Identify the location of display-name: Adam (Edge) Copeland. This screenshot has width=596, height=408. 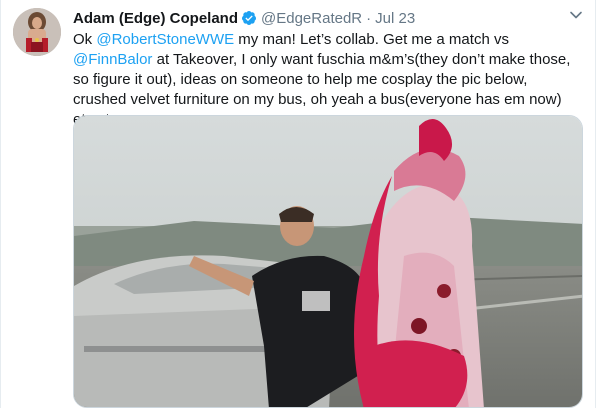
(155, 18).